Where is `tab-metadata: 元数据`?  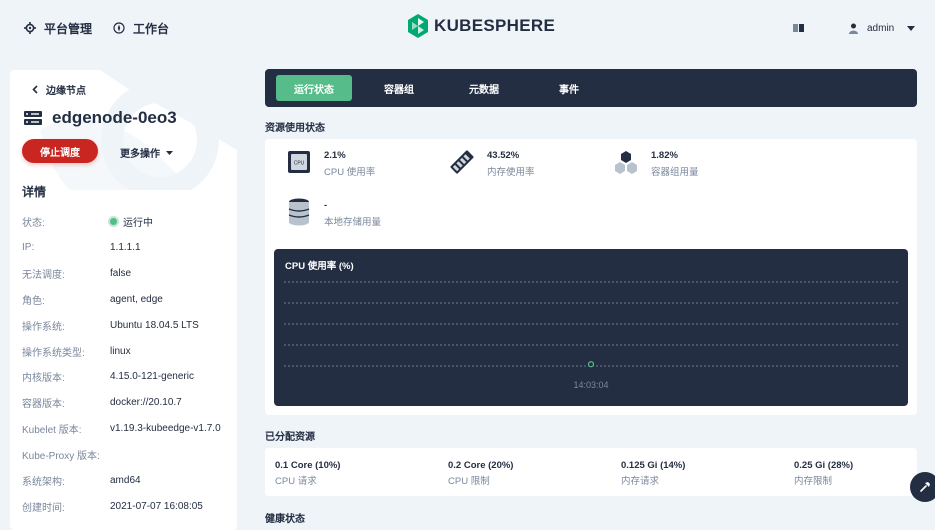 tab-metadata: 元数据 is located at coordinates (484, 88).